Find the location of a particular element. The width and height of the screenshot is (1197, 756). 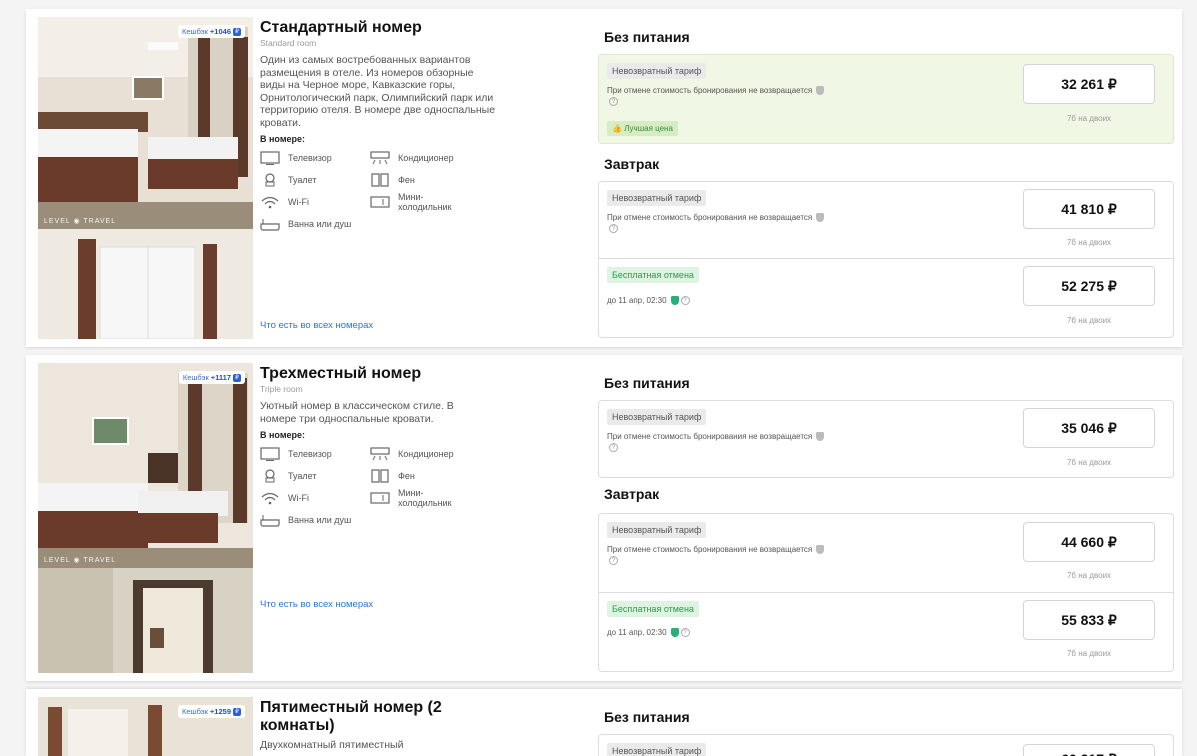

price-button: 41 810 ₽ is located at coordinates (1089, 209).